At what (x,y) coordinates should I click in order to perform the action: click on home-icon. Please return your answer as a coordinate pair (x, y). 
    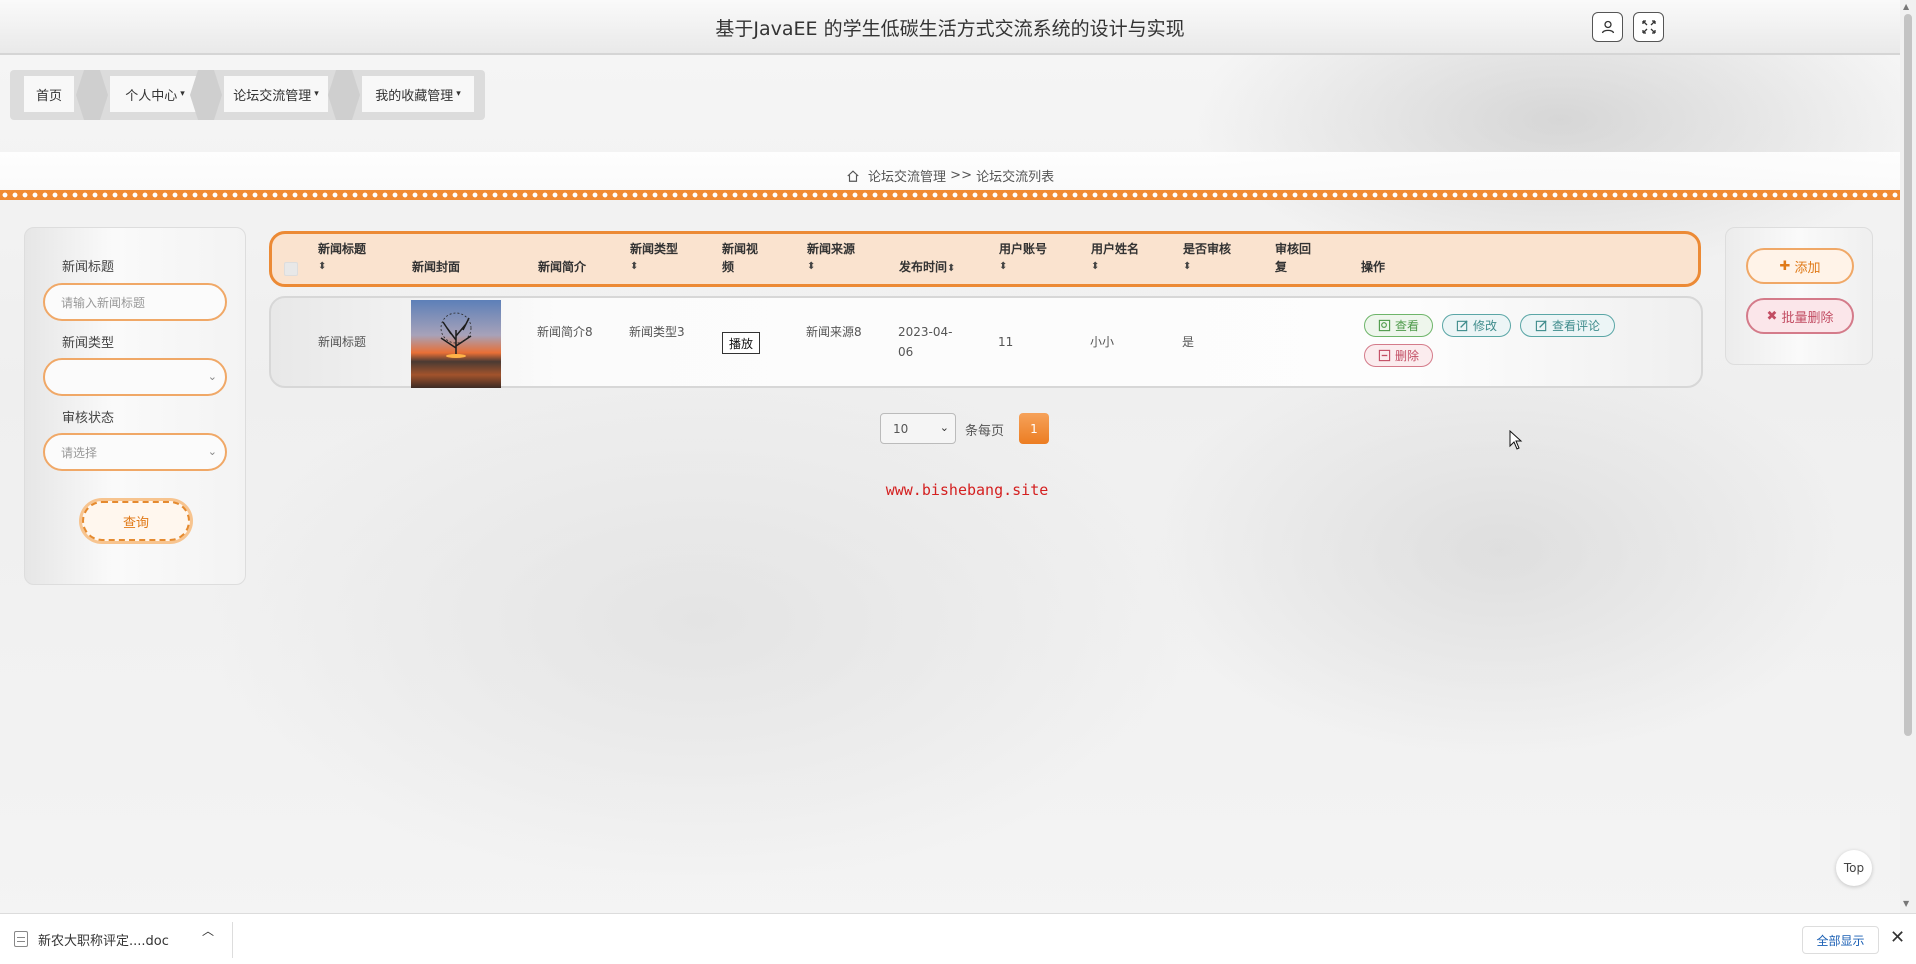
    Looking at the image, I should click on (853, 175).